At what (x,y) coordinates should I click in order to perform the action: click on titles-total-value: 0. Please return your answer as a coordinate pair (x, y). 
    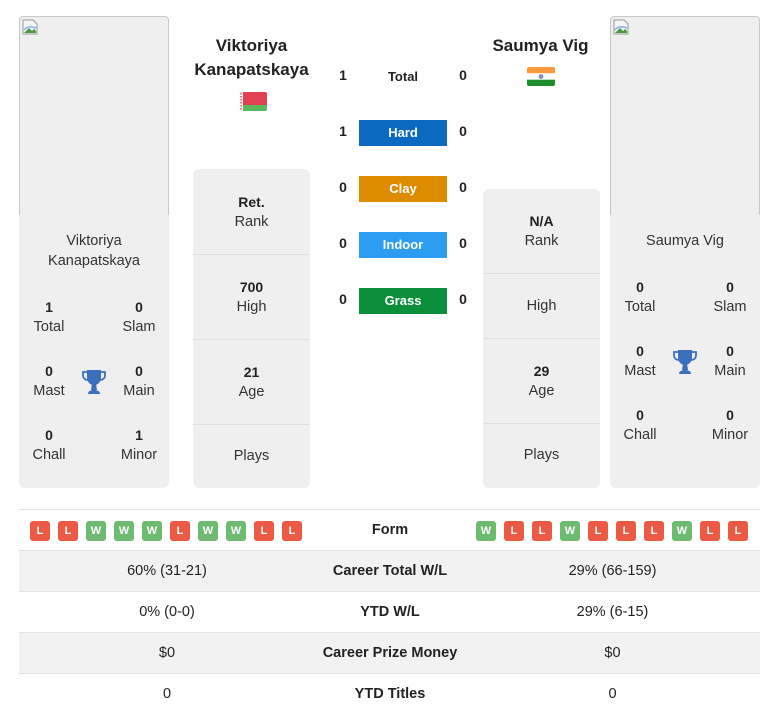
    Looking at the image, I should click on (640, 287).